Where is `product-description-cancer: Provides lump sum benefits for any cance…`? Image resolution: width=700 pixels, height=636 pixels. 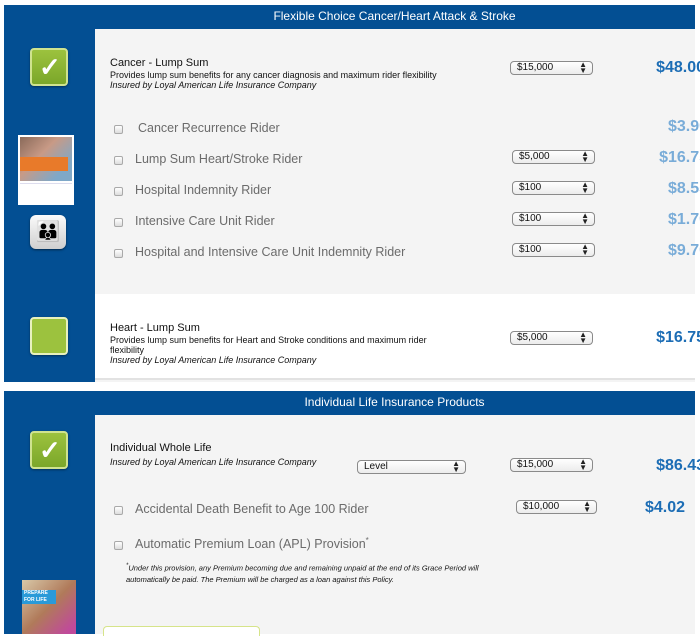 product-description-cancer: Provides lump sum benefits for any cance… is located at coordinates (273, 75).